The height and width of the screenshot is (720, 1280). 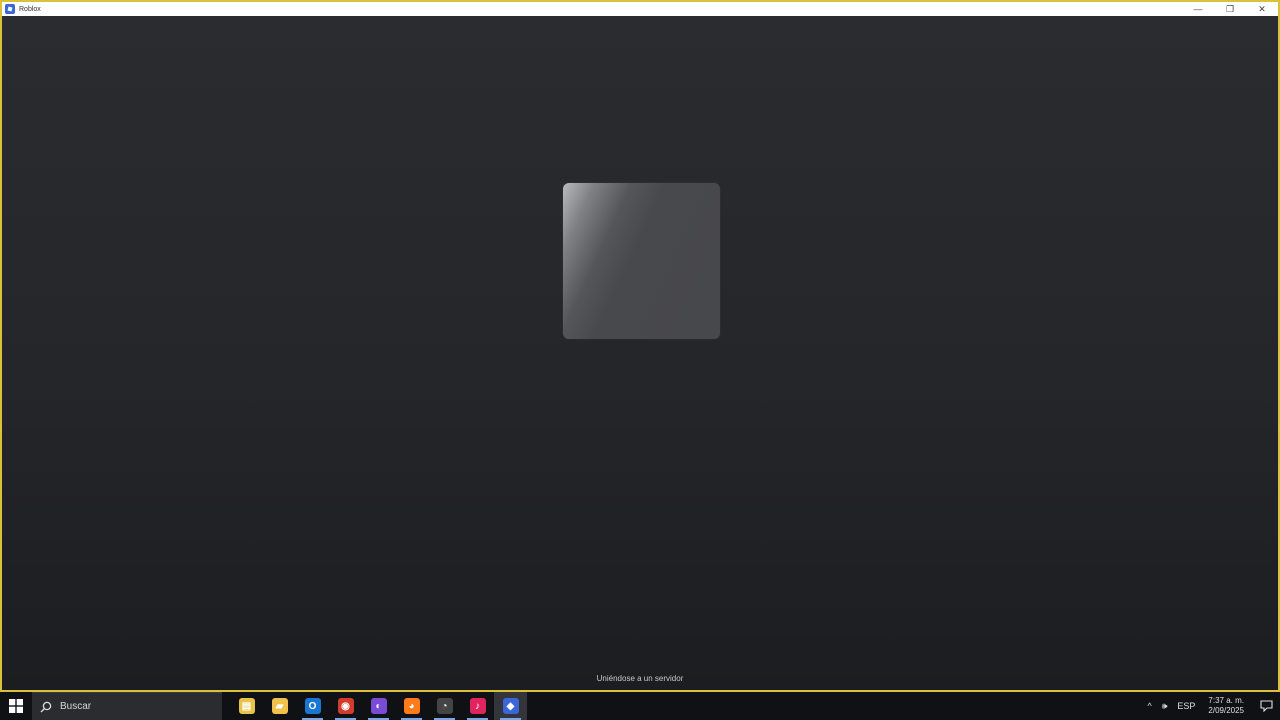 I want to click on taskbar-app-button: ▰, so click(x=279, y=706).